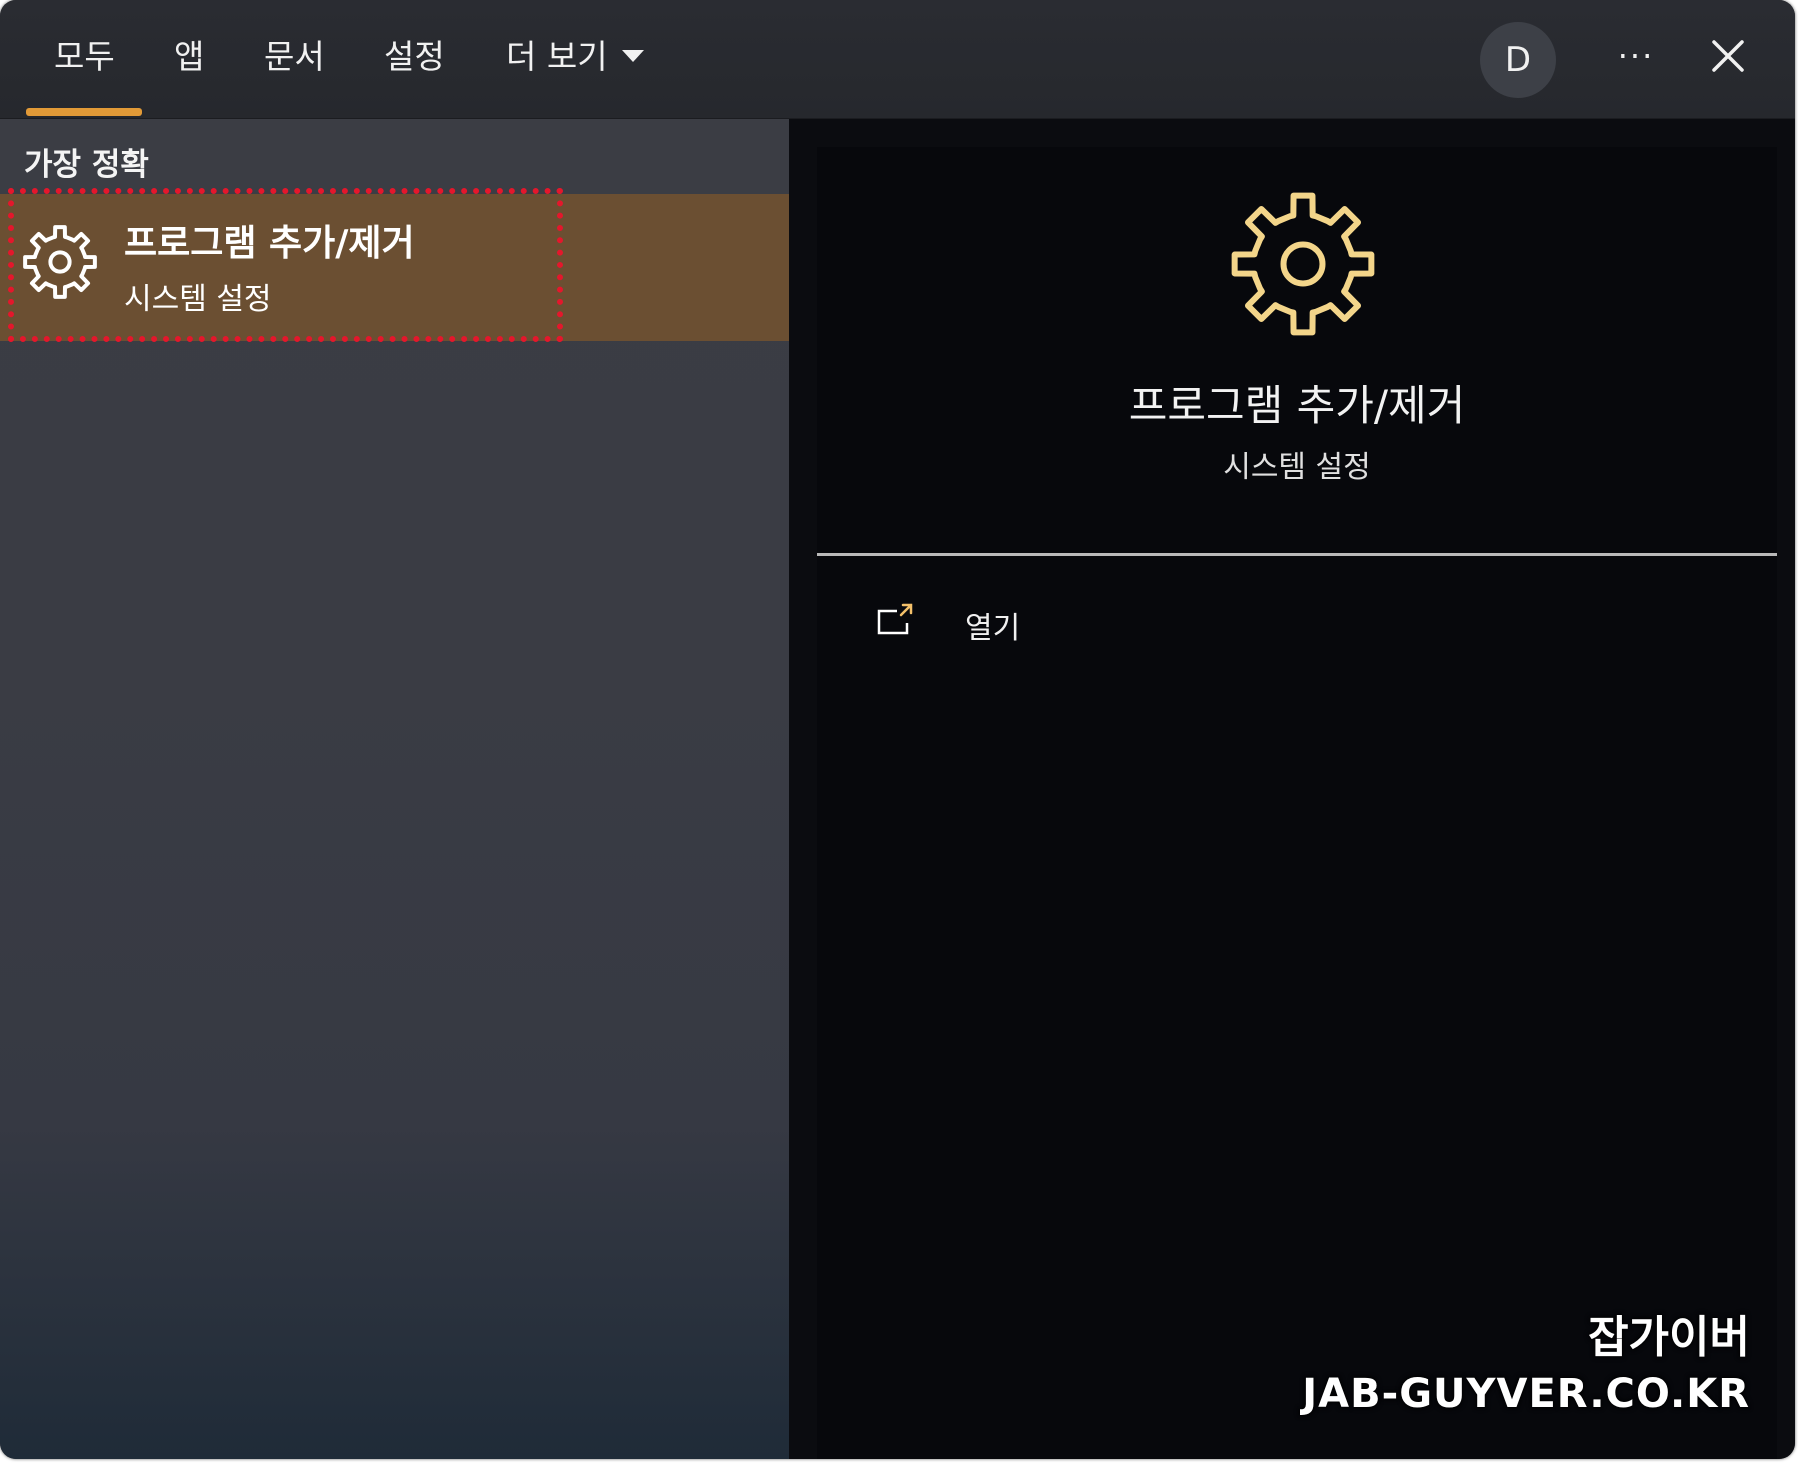 Image resolution: width=1800 pixels, height=1463 pixels. I want to click on watermark: 잡가이버 JAB-GUYVER.CO.KR, so click(1526, 1366).